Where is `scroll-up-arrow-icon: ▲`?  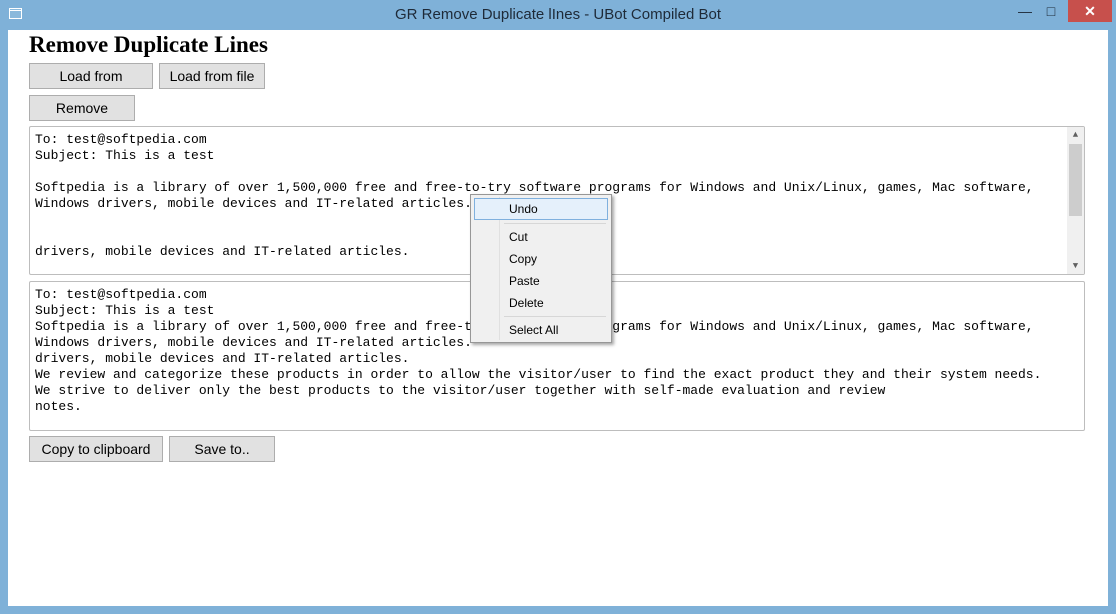
scroll-up-arrow-icon: ▲ is located at coordinates (1075, 135).